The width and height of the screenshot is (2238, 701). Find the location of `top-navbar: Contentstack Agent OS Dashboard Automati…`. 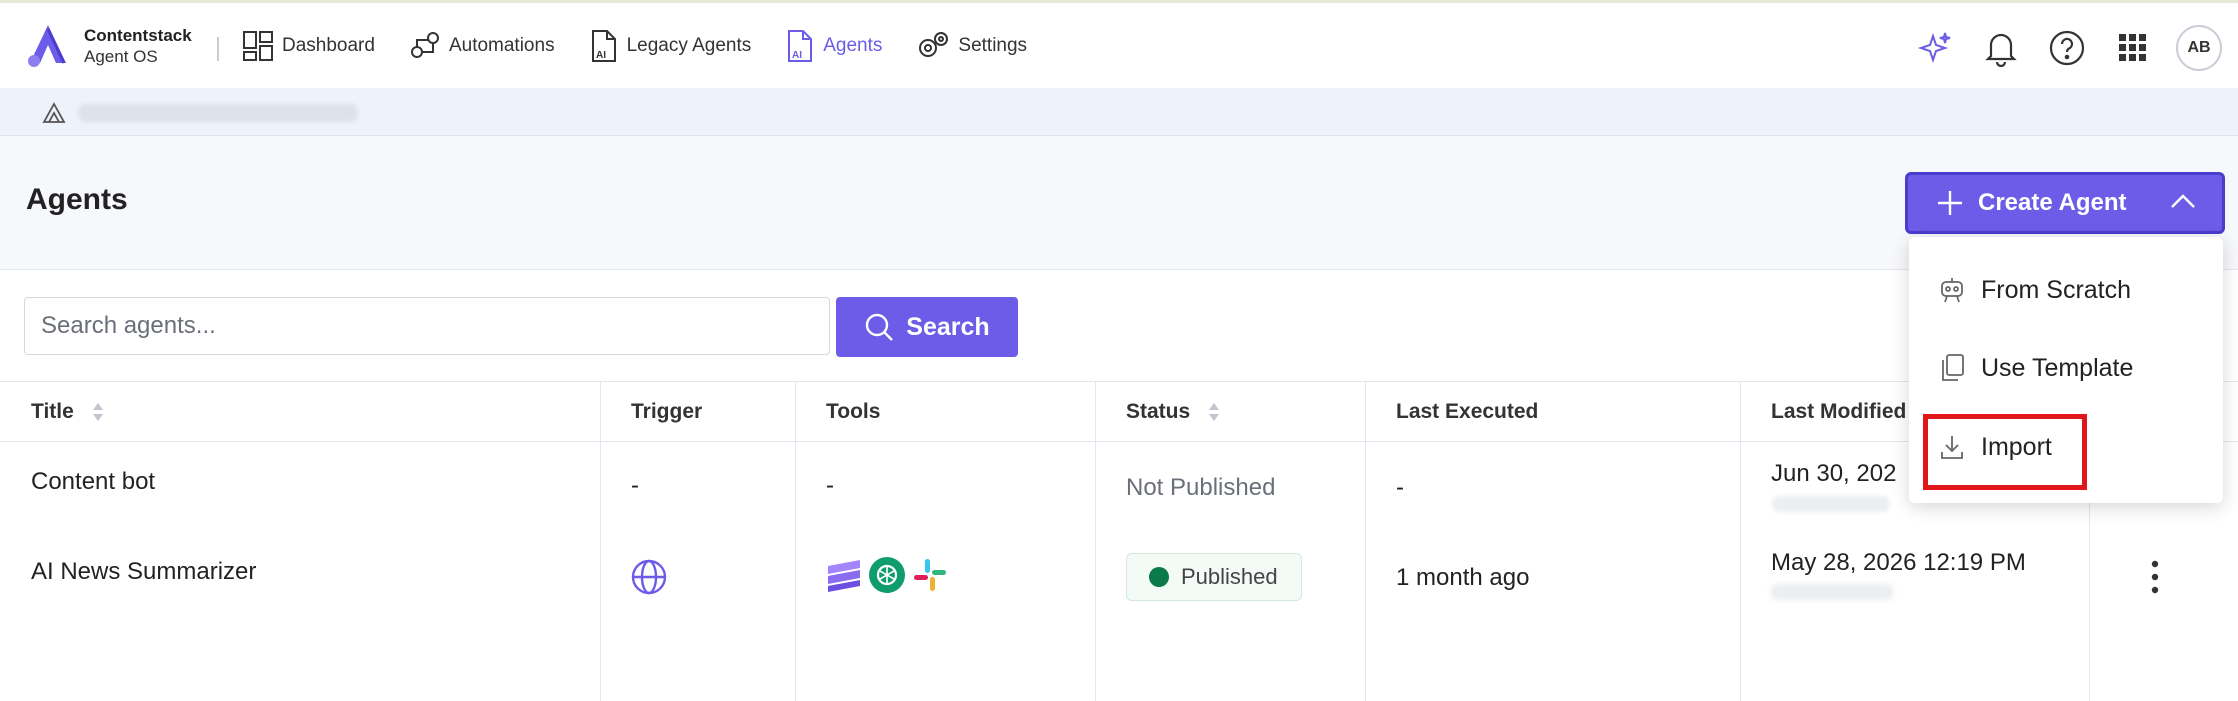

top-navbar: Contentstack Agent OS Dashboard Automati… is located at coordinates (1119, 44).